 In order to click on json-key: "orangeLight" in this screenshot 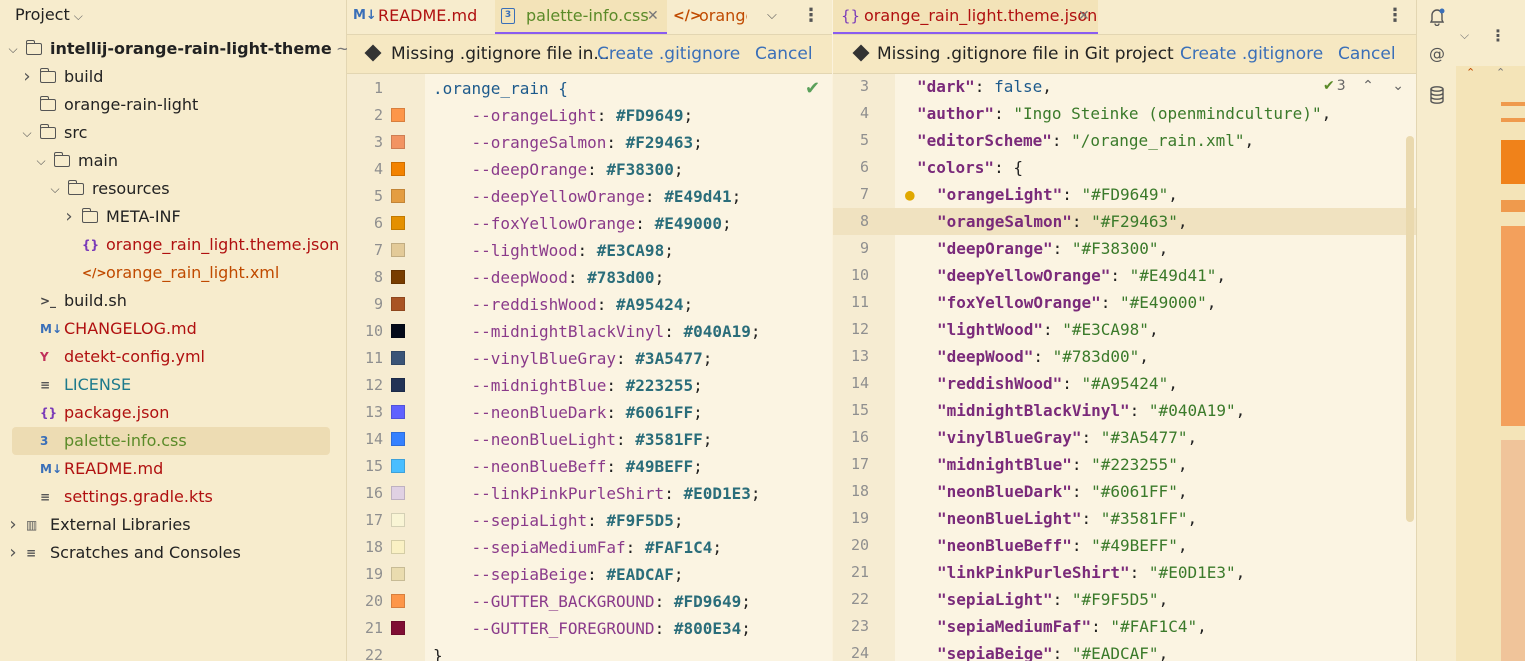, I will do `click(1000, 194)`.